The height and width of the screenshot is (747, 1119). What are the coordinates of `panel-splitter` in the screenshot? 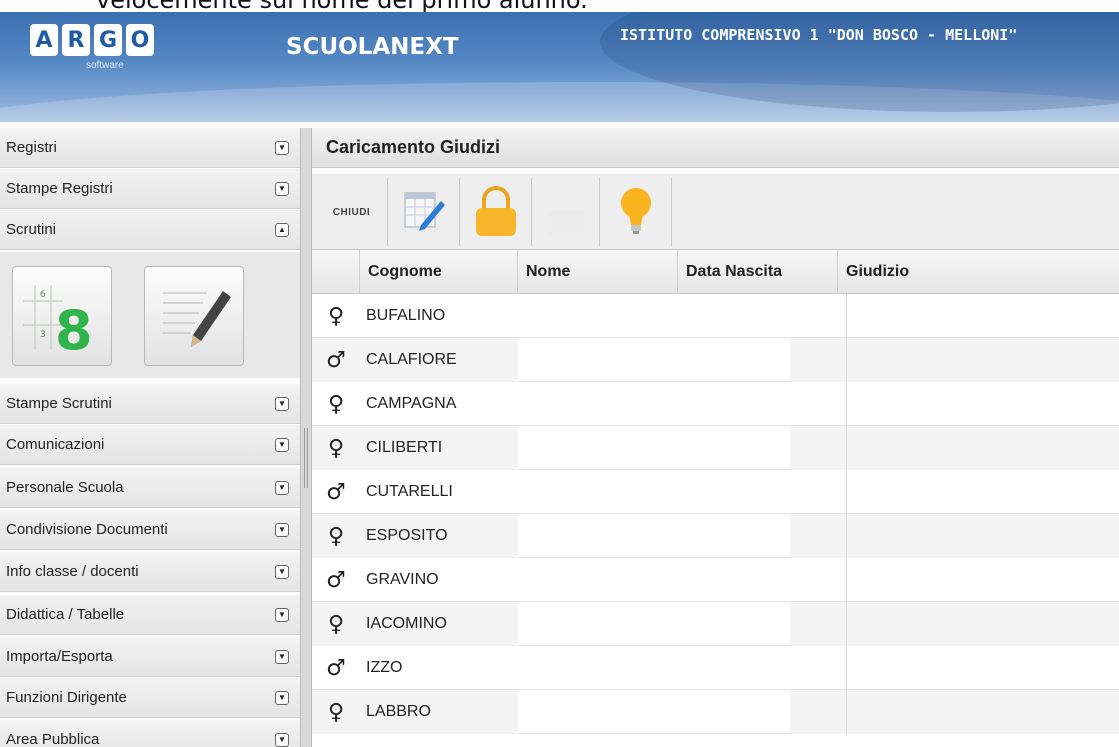 It's located at (306, 437).